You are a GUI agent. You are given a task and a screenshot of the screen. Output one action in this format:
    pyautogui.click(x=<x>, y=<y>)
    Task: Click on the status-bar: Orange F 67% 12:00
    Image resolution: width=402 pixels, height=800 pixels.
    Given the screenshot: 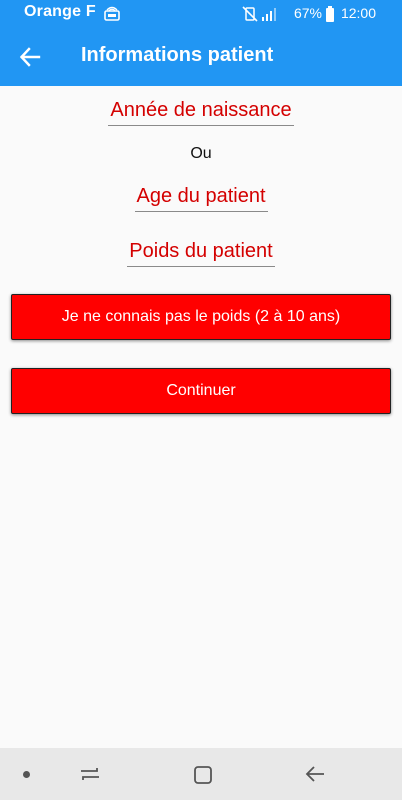 What is the action you would take?
    pyautogui.click(x=201, y=14)
    